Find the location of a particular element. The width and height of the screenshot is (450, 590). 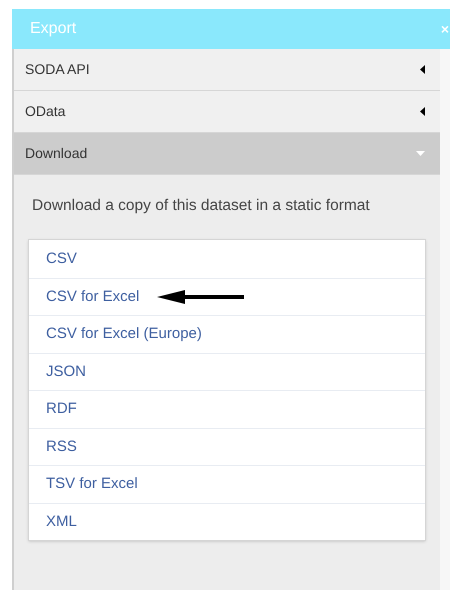

panel-title: Export is located at coordinates (52, 29).